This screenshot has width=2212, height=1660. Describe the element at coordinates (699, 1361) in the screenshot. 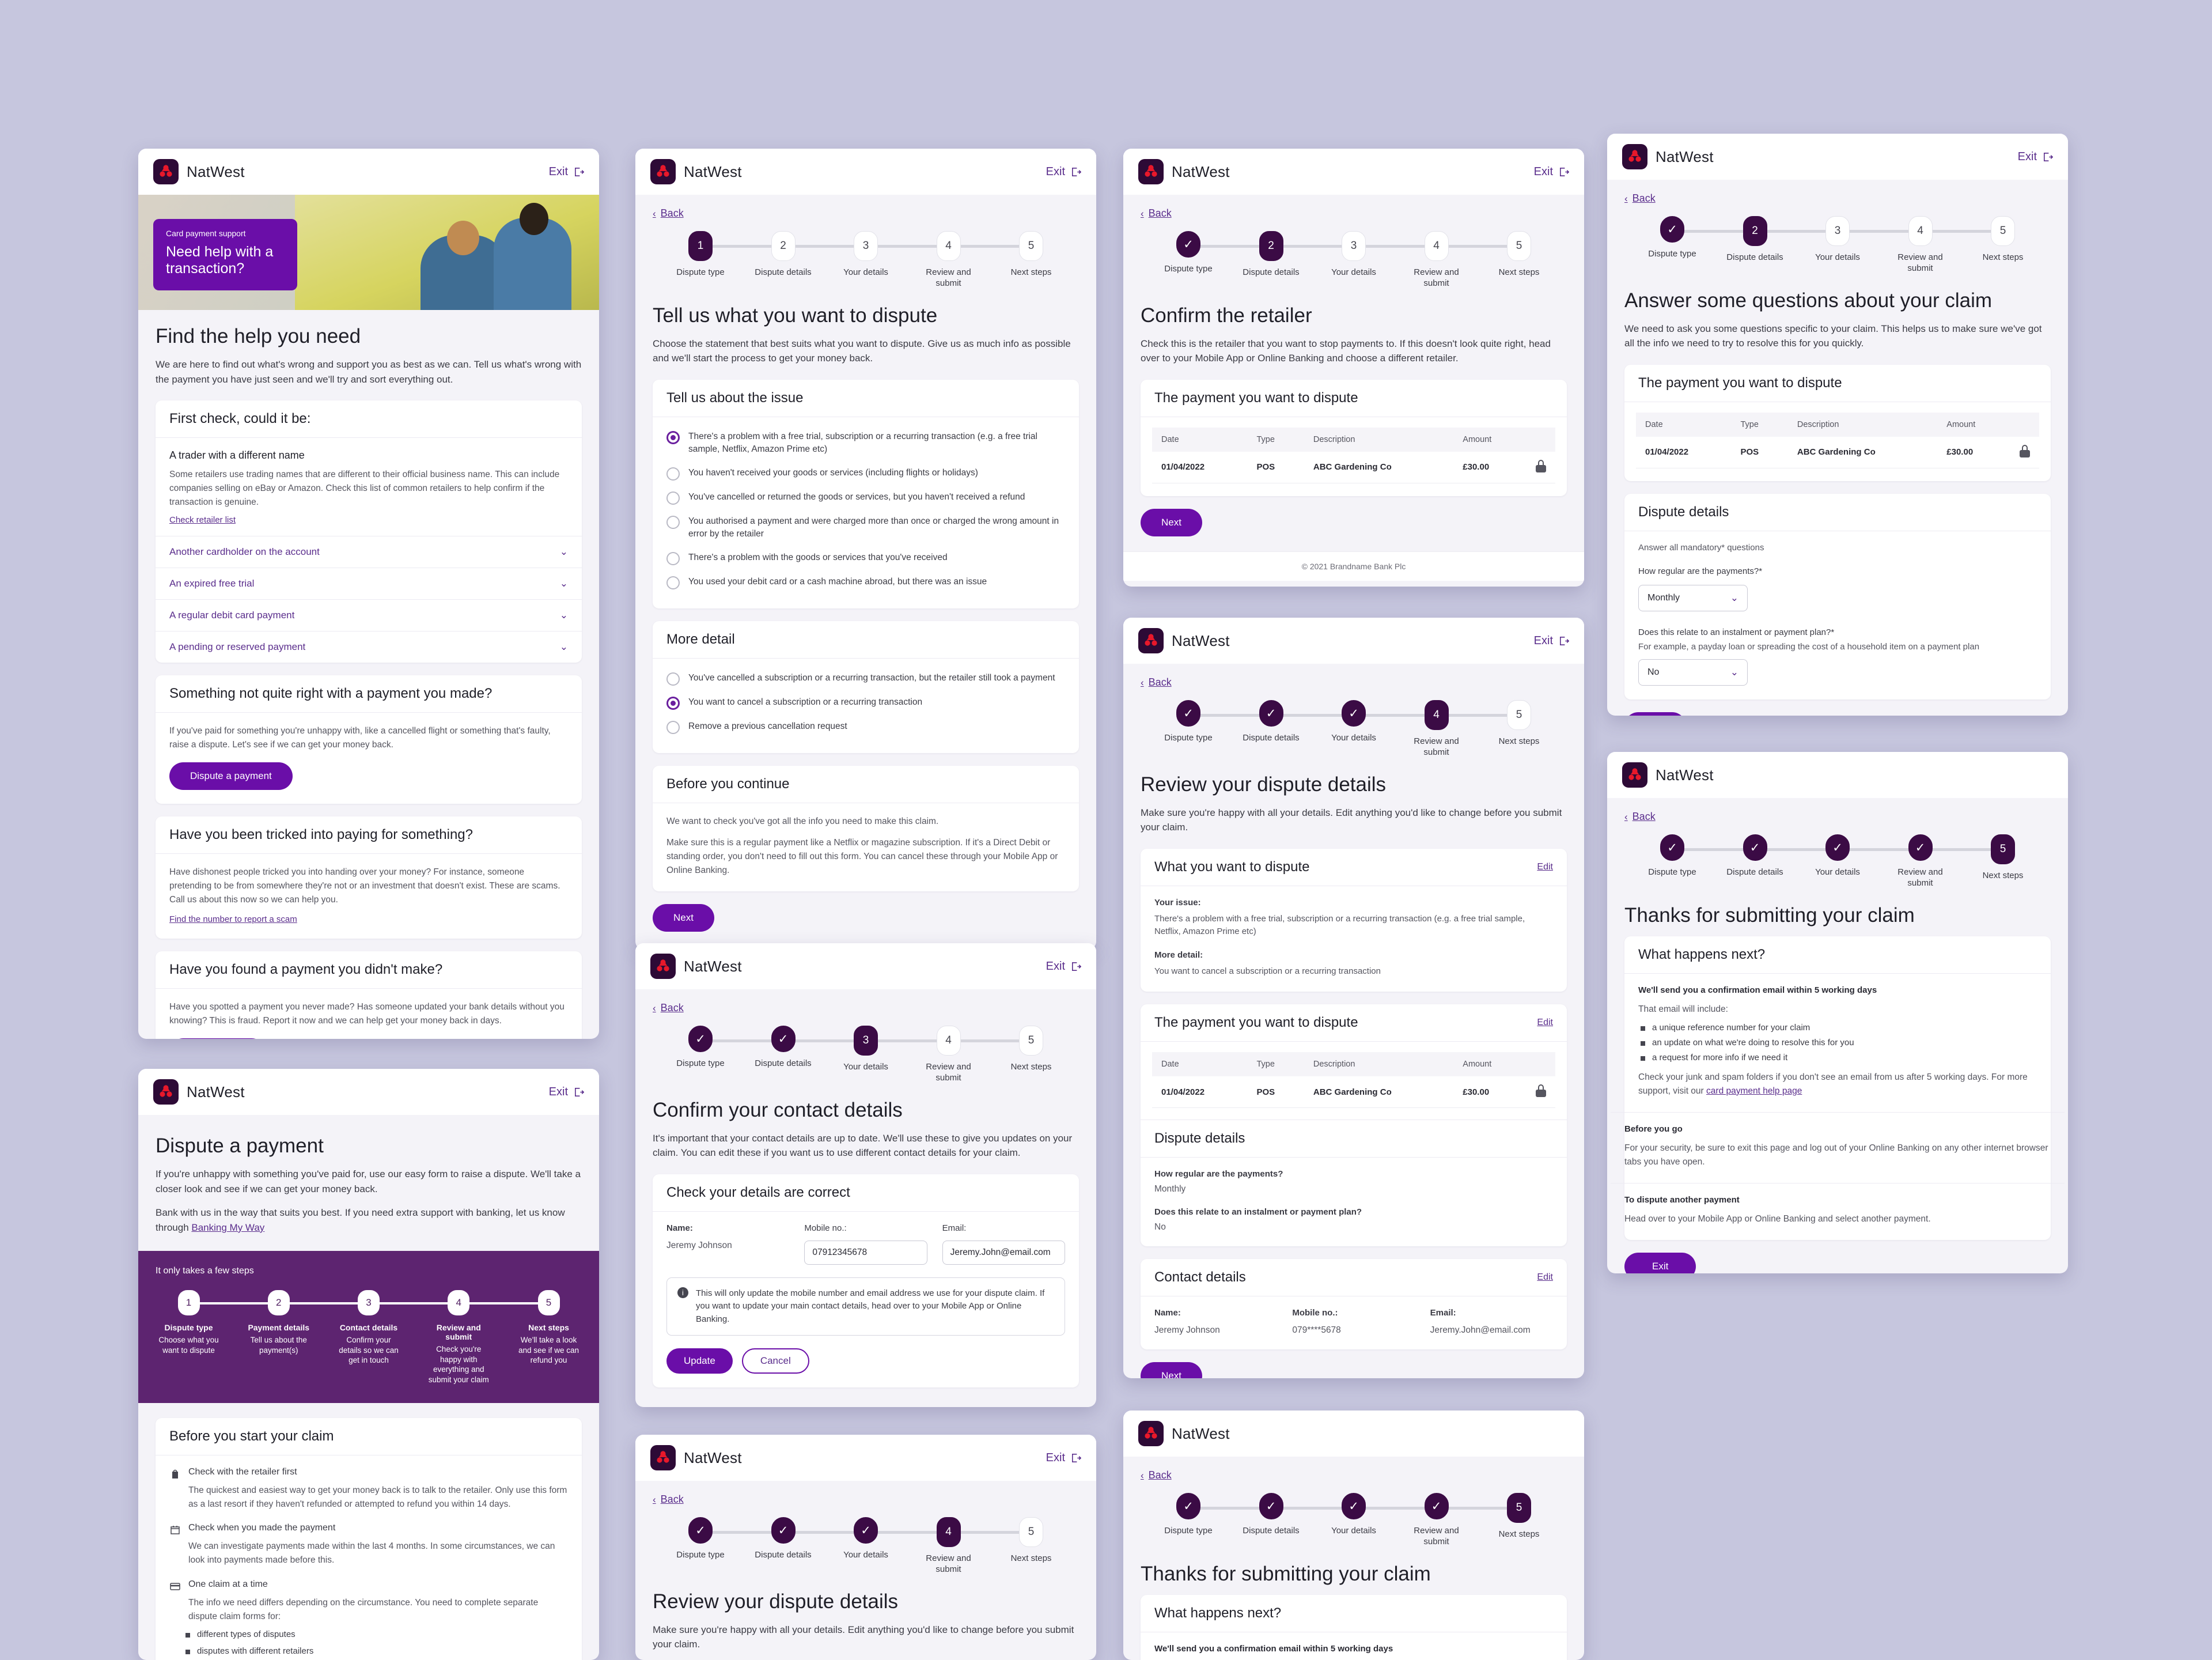

I see `update-button: Update` at that location.